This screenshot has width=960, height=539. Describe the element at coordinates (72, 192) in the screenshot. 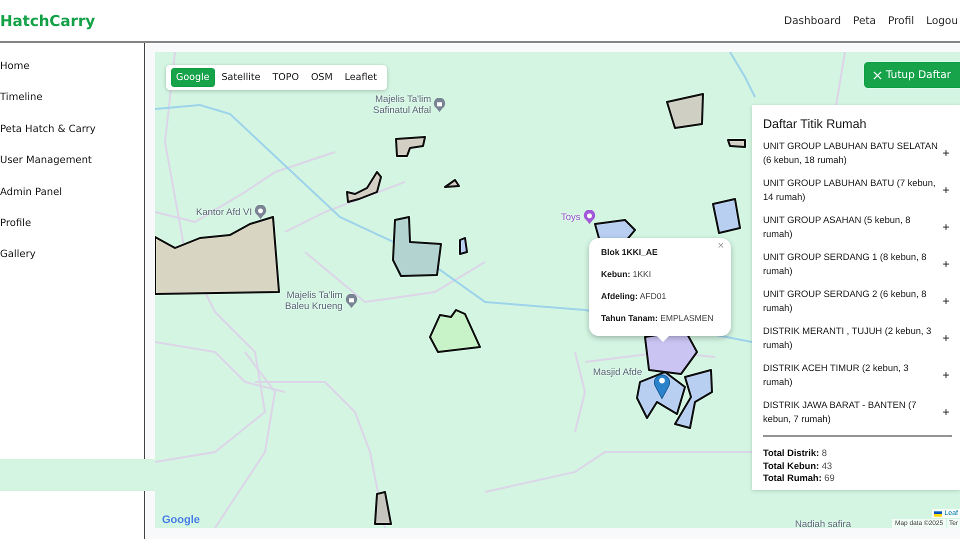

I see `sidebar-item: Admin Panel` at that location.